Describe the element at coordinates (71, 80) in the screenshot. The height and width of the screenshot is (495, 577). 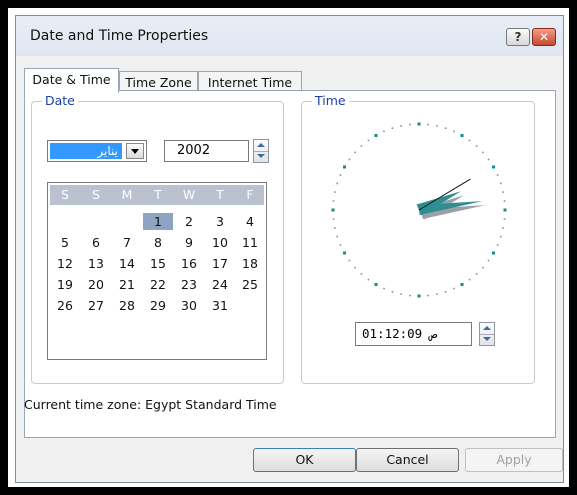
I see `tab-date-time: Date & Time` at that location.